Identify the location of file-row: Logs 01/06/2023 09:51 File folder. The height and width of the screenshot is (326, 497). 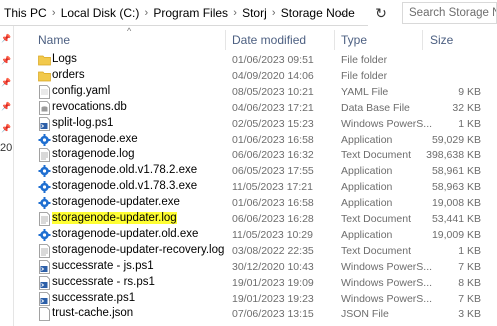
(255, 60).